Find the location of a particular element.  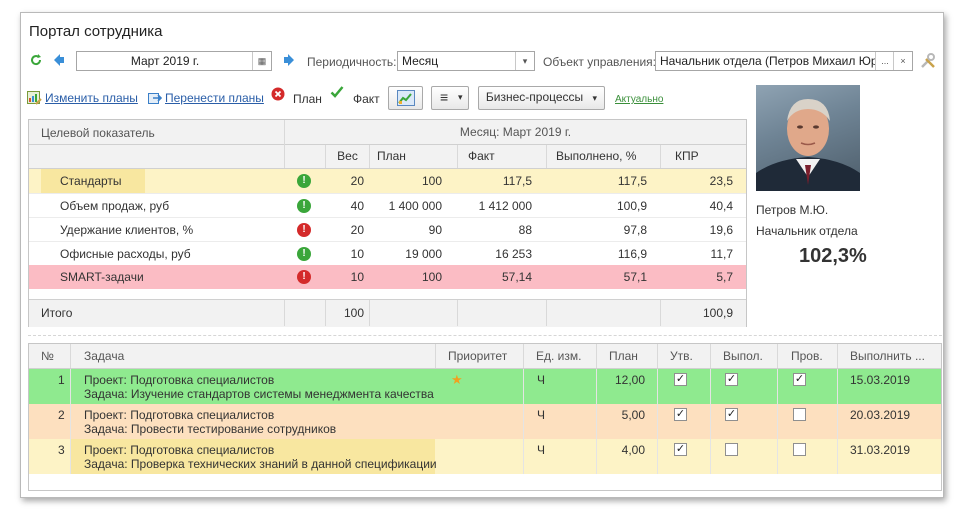

task-num: 2 is located at coordinates (61, 415).